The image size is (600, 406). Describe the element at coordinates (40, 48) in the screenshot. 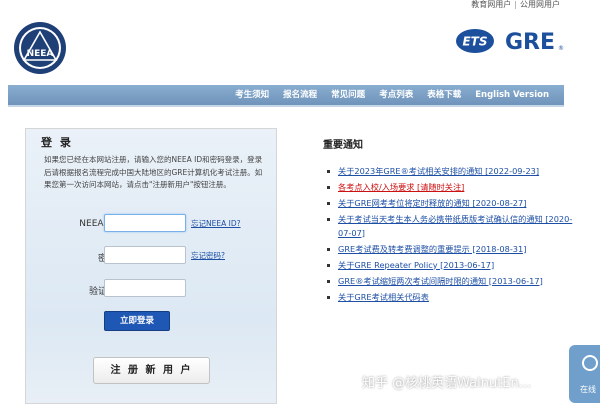

I see `neea-logo: NEEA` at that location.